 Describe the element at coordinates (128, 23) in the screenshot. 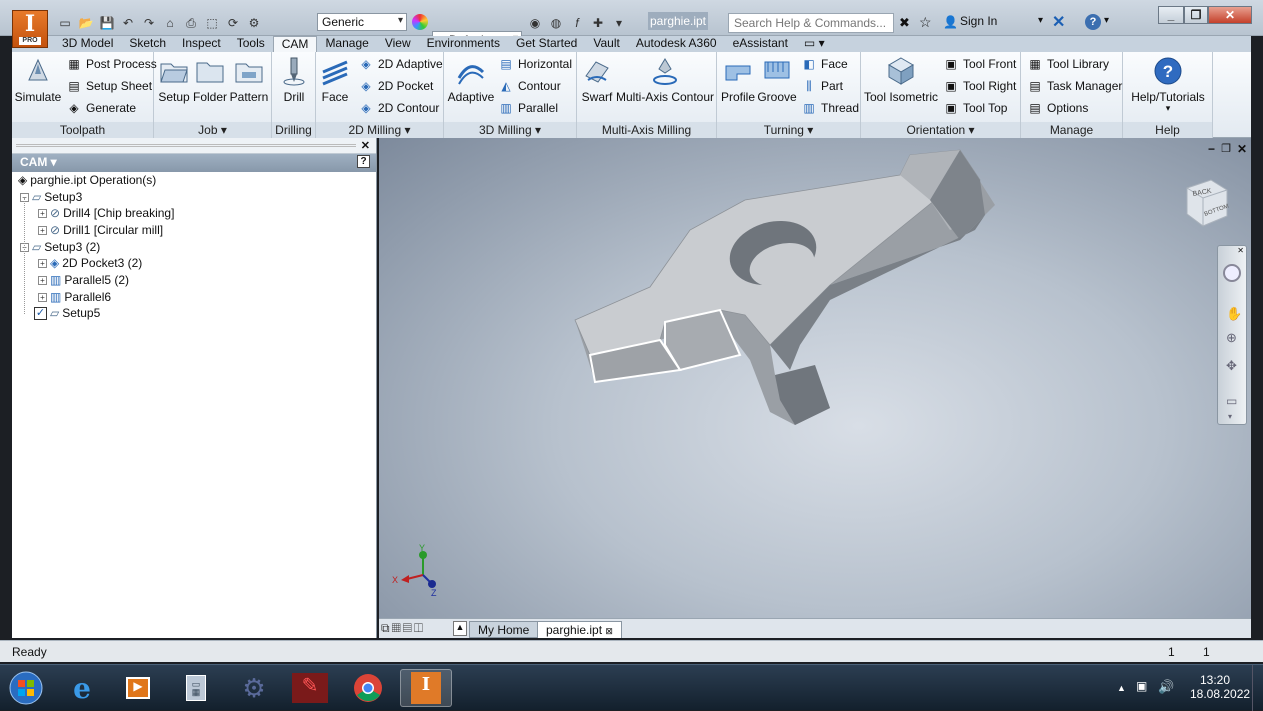

I see `undo-icon: ↶` at that location.